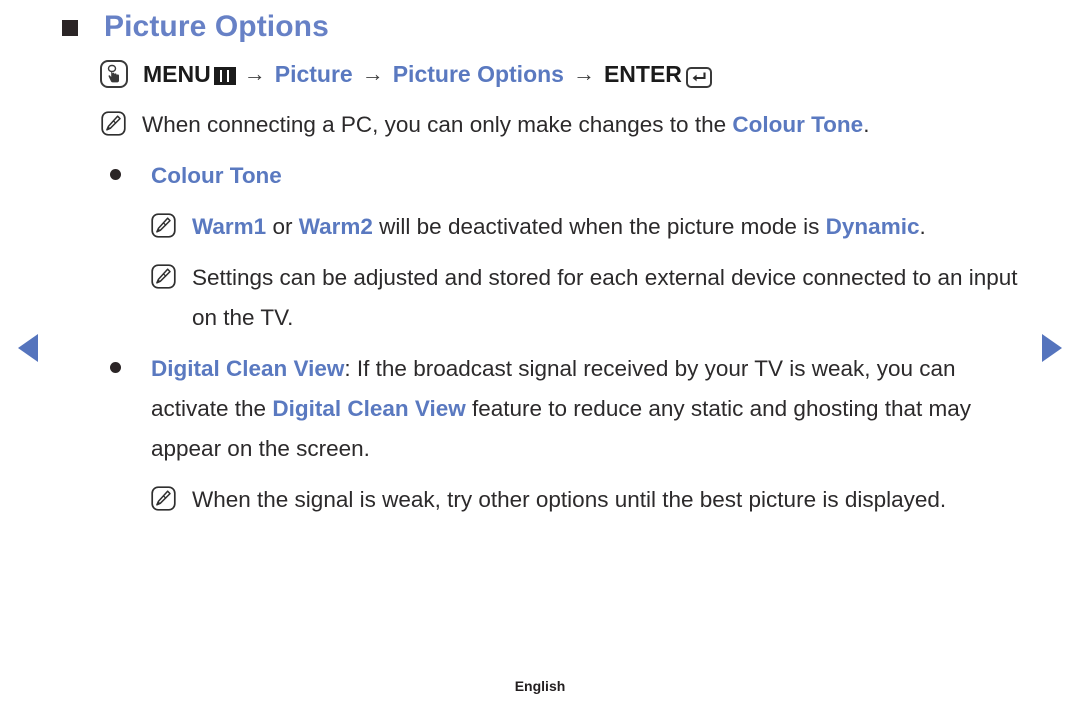 The width and height of the screenshot is (1080, 705). I want to click on menu-path-menu-label: MENU, so click(177, 74).